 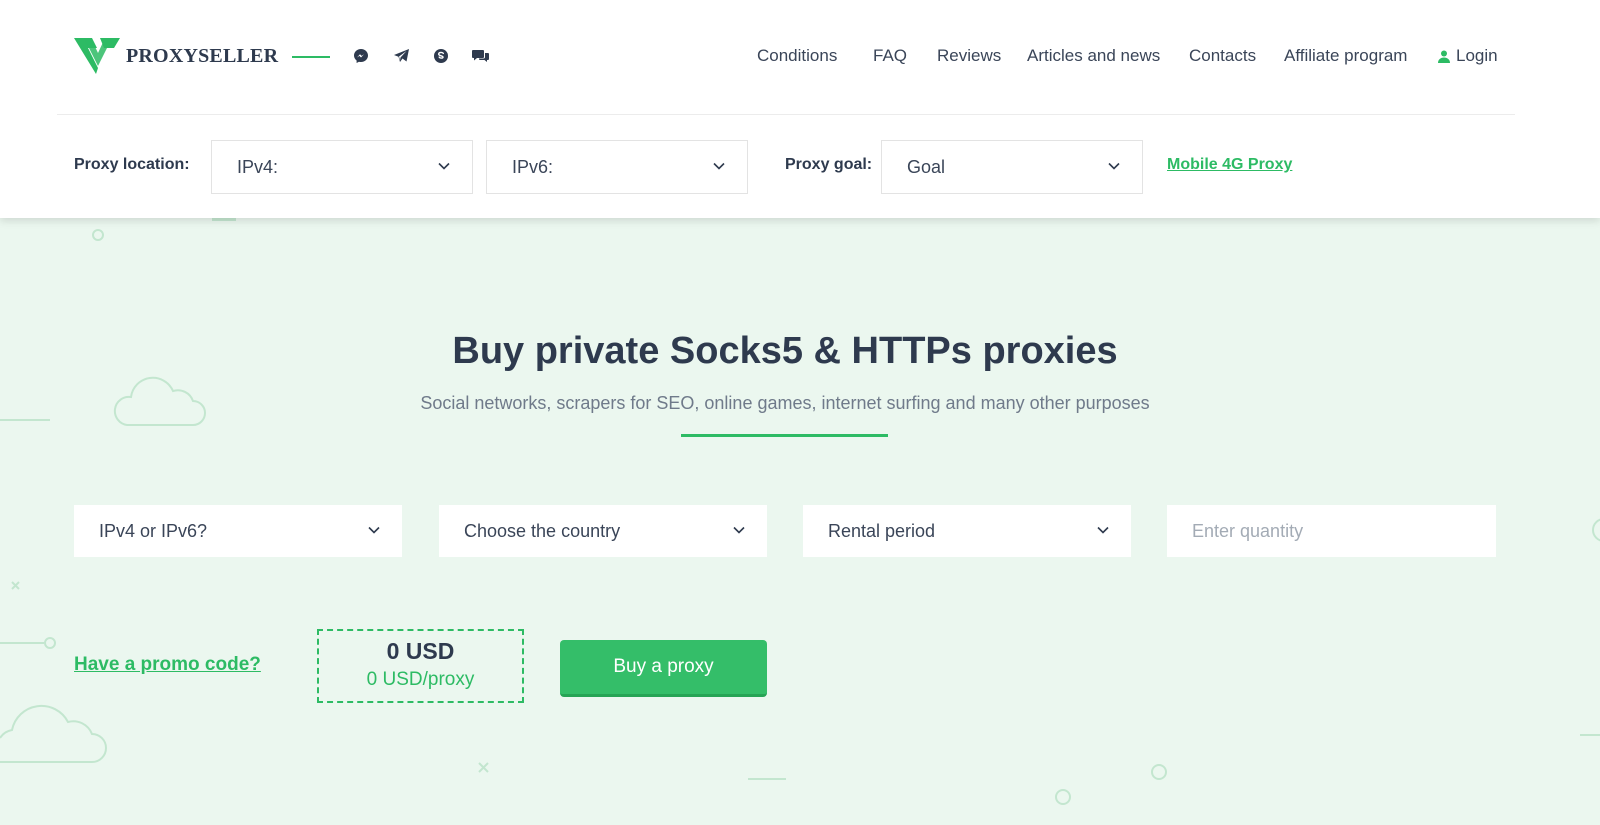 I want to click on page-title: Buy private Socks5 & HTTPs proxies, so click(x=785, y=351).